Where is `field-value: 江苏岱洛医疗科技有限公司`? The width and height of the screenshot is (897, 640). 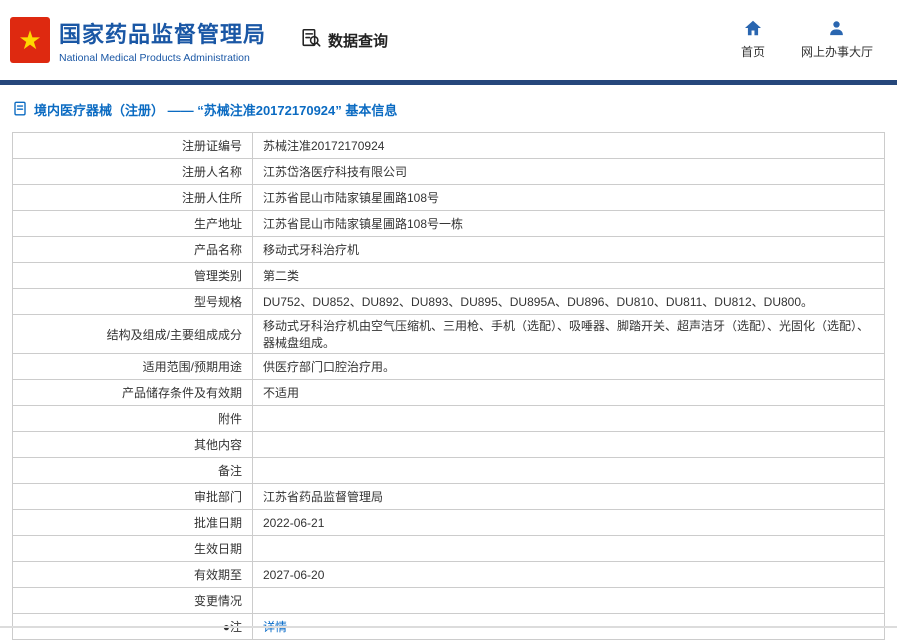
field-value: 江苏岱洛医疗科技有限公司 is located at coordinates (568, 171).